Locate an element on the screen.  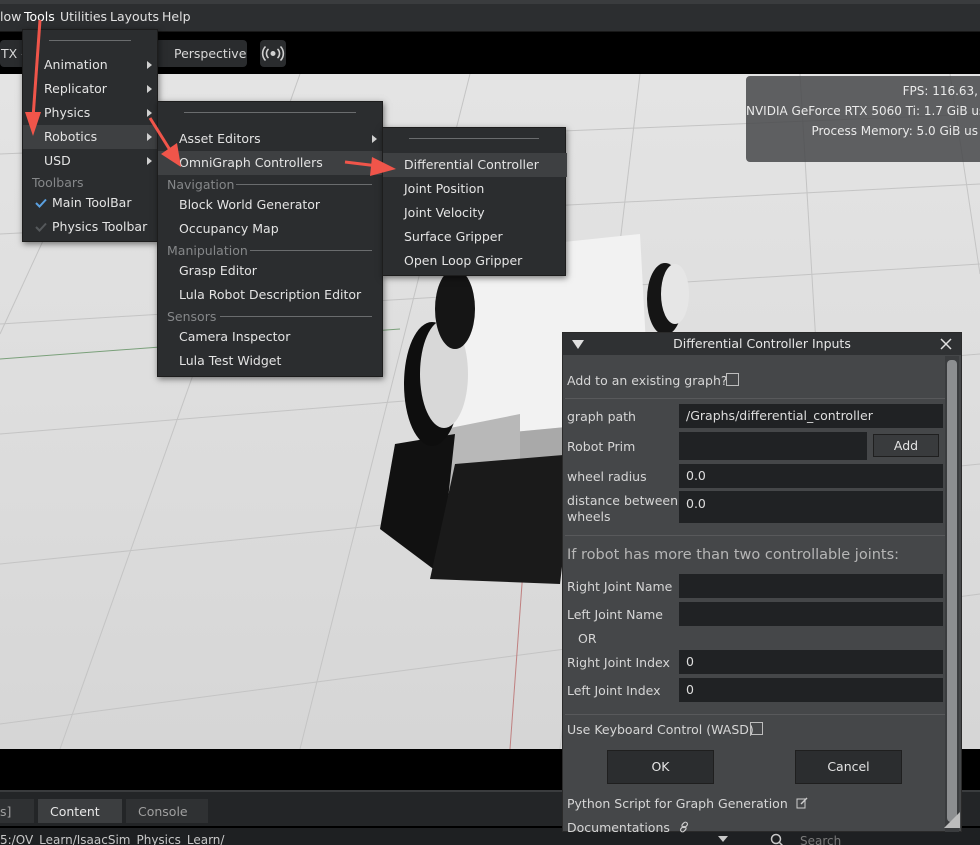
cancel-button: Cancel is located at coordinates (848, 767).